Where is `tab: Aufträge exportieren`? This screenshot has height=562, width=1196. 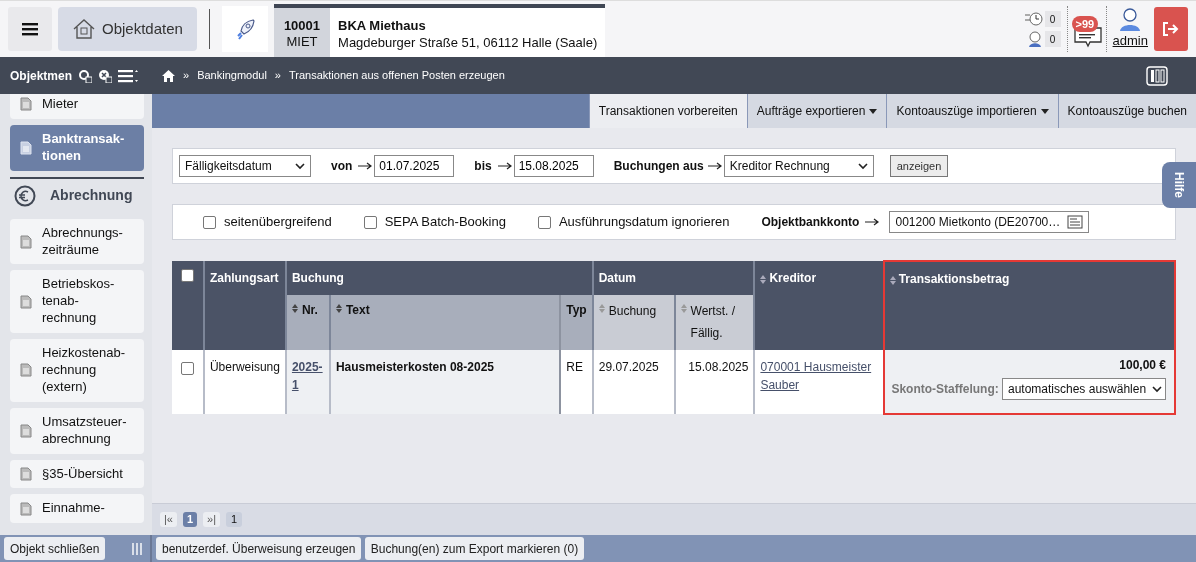
tab: Aufträge exportieren is located at coordinates (816, 111).